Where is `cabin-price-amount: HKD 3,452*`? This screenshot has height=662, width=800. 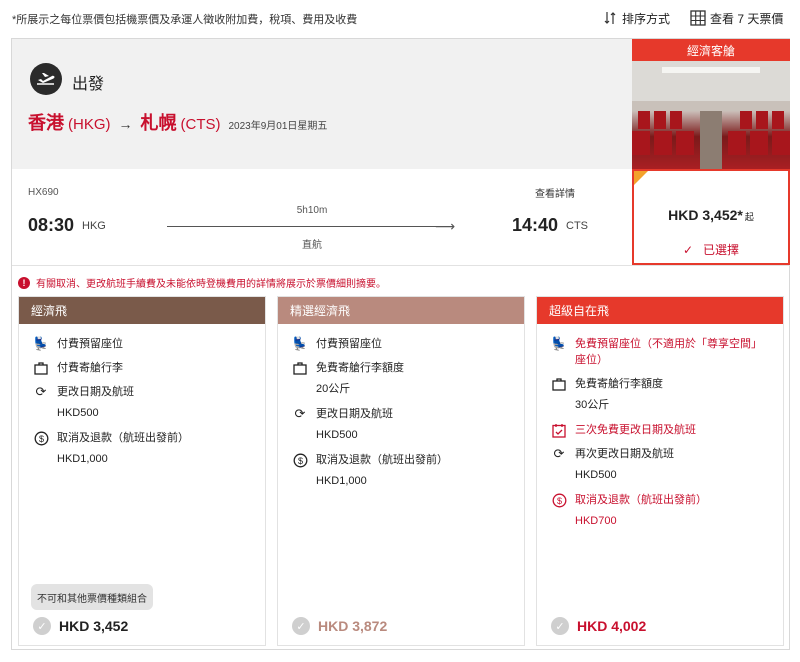 cabin-price-amount: HKD 3,452* is located at coordinates (705, 215).